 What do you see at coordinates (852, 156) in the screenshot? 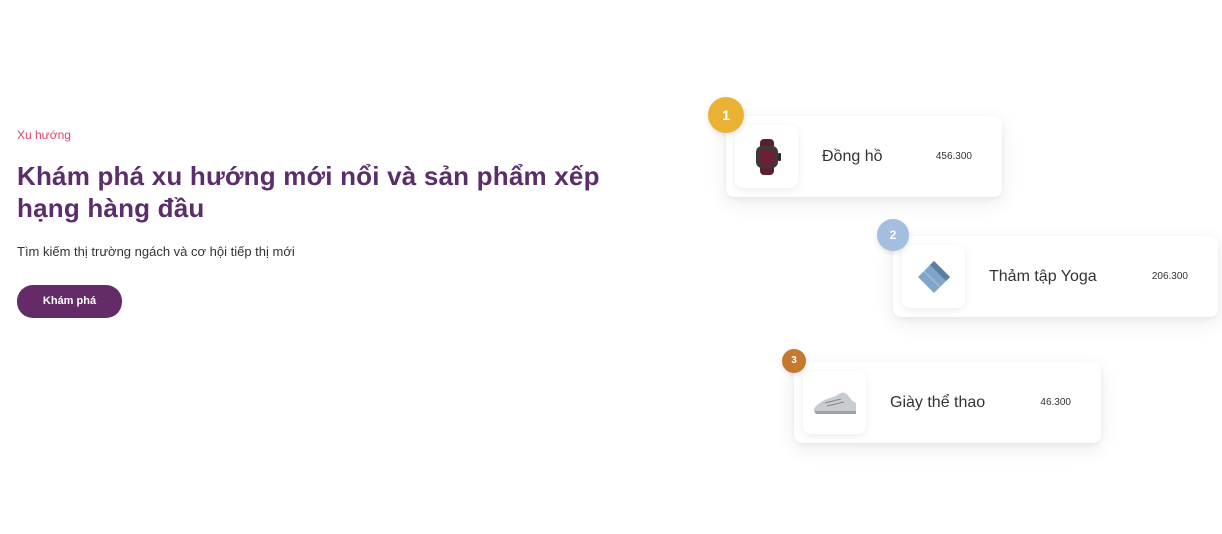
I see `product-name: Đồng hồ` at bounding box center [852, 156].